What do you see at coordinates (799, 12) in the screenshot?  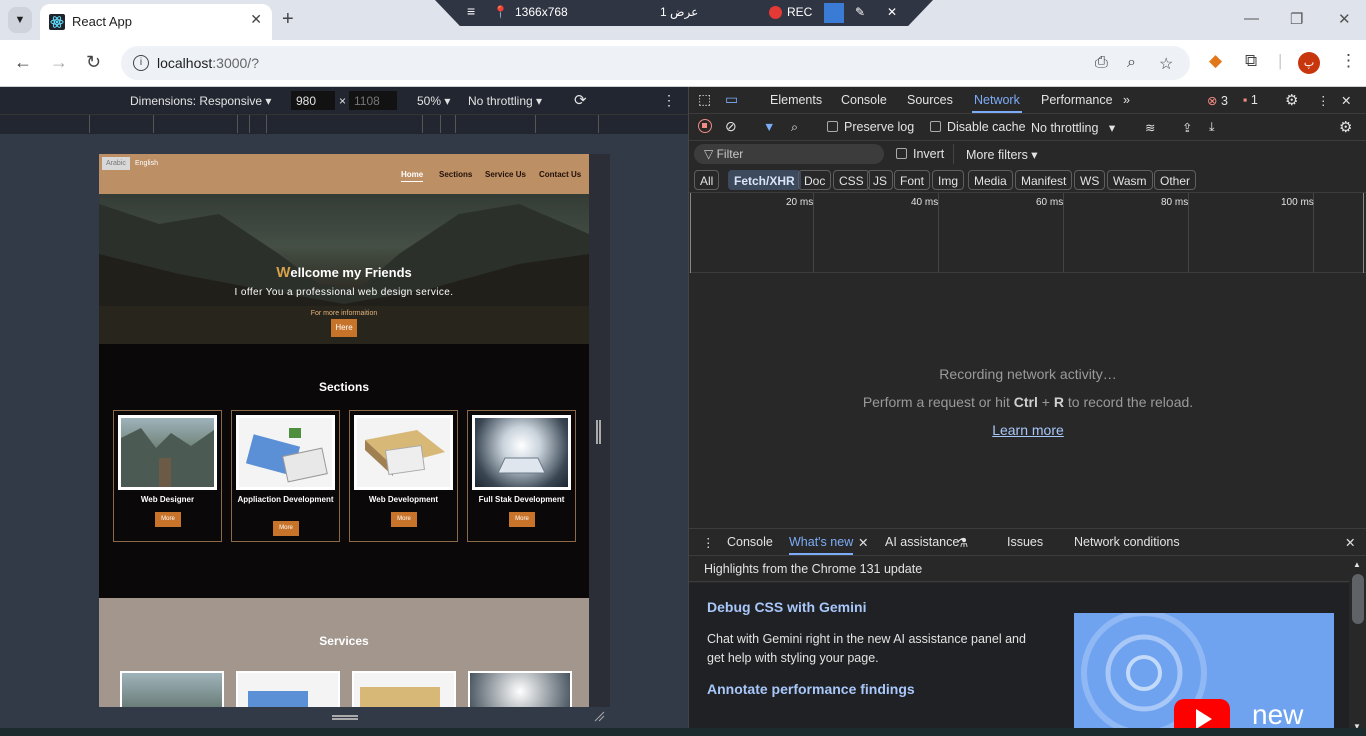 I see `rec-label: REC` at bounding box center [799, 12].